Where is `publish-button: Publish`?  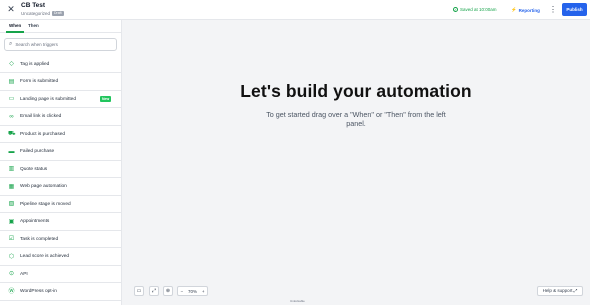
publish-button: Publish is located at coordinates (574, 9).